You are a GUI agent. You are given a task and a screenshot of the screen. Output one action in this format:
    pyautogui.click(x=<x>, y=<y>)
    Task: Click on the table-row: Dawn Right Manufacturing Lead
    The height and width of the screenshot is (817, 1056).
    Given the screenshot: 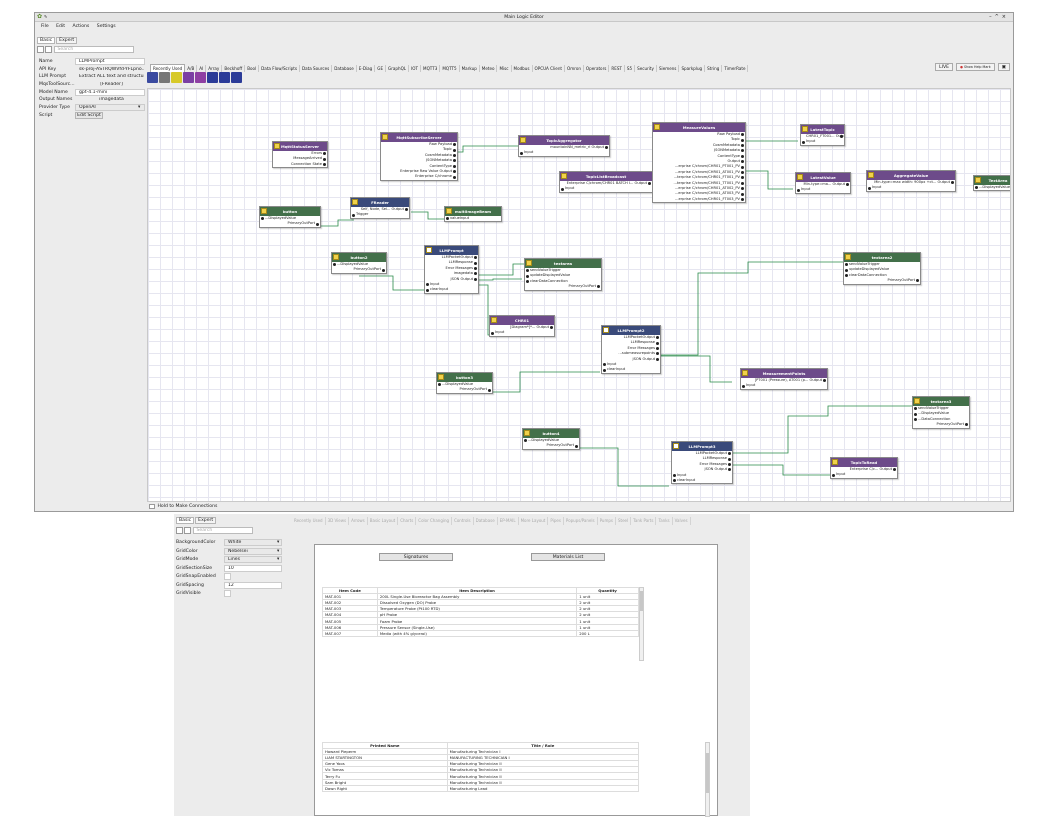 What is the action you would take?
    pyautogui.click(x=481, y=788)
    